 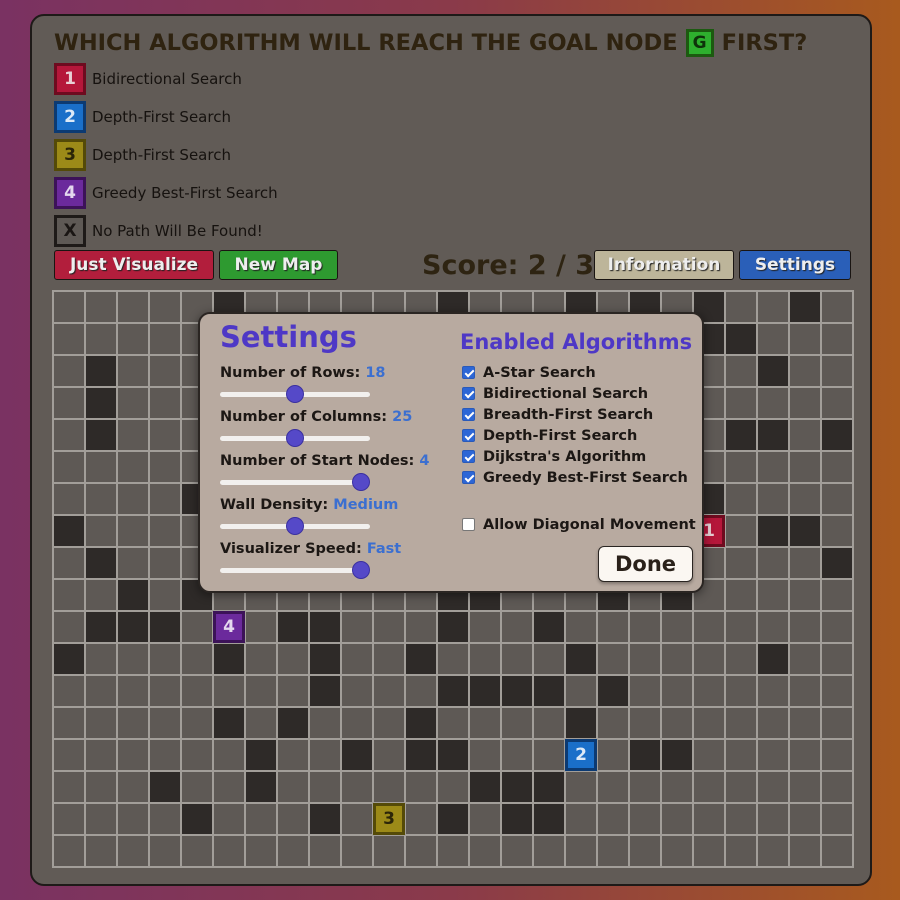 I want to click on algorithm-option: Bidirectional Search, so click(x=575, y=393).